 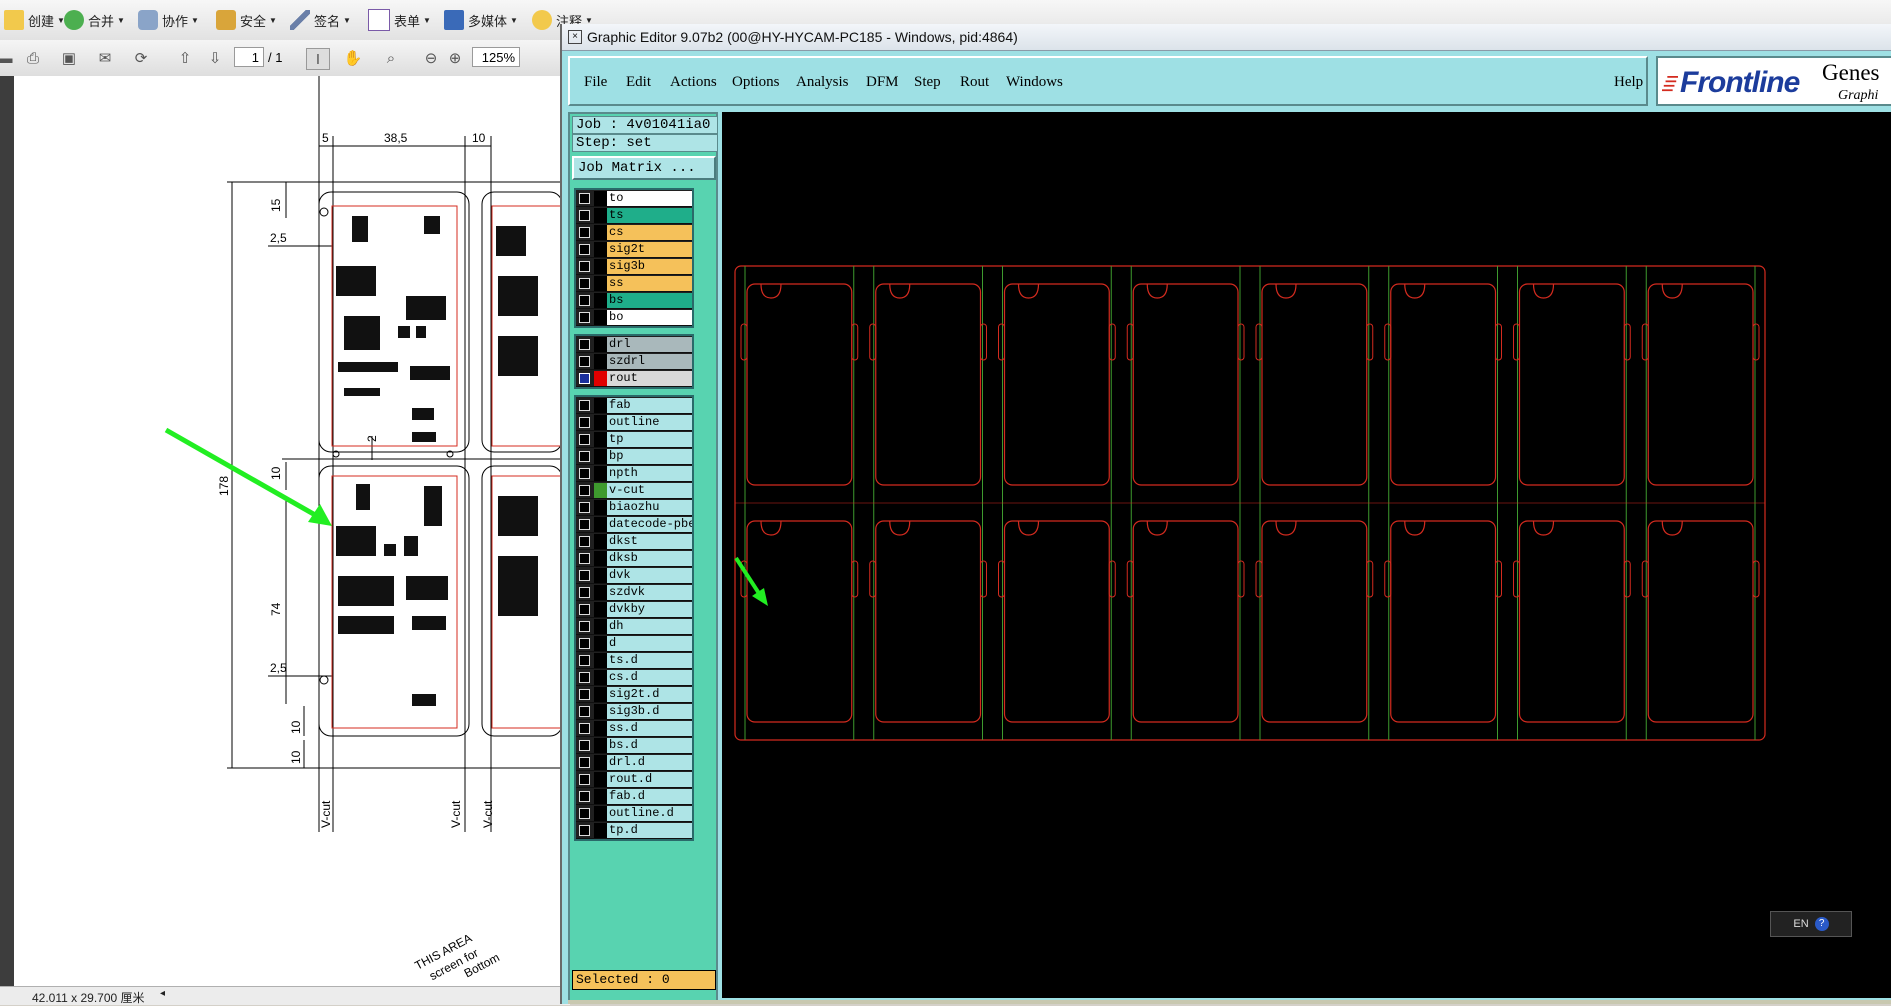 I want to click on layer-row-outline-d: outline.d, so click(x=634, y=813).